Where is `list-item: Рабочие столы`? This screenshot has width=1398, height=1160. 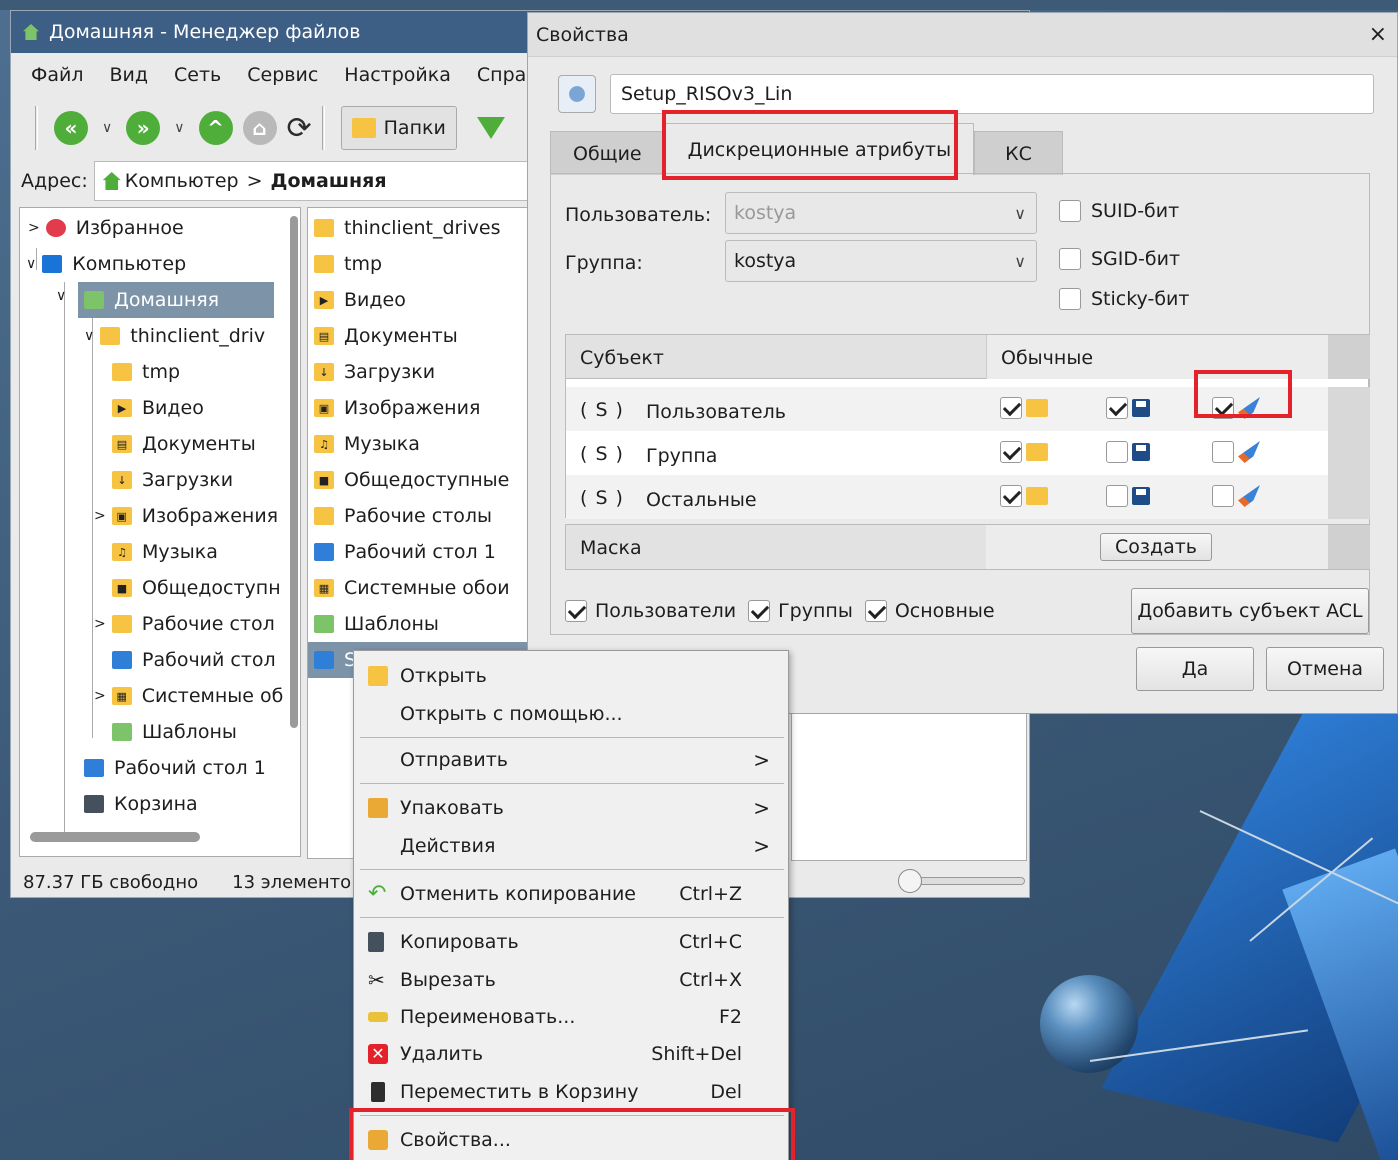 list-item: Рабочие столы is located at coordinates (418, 516).